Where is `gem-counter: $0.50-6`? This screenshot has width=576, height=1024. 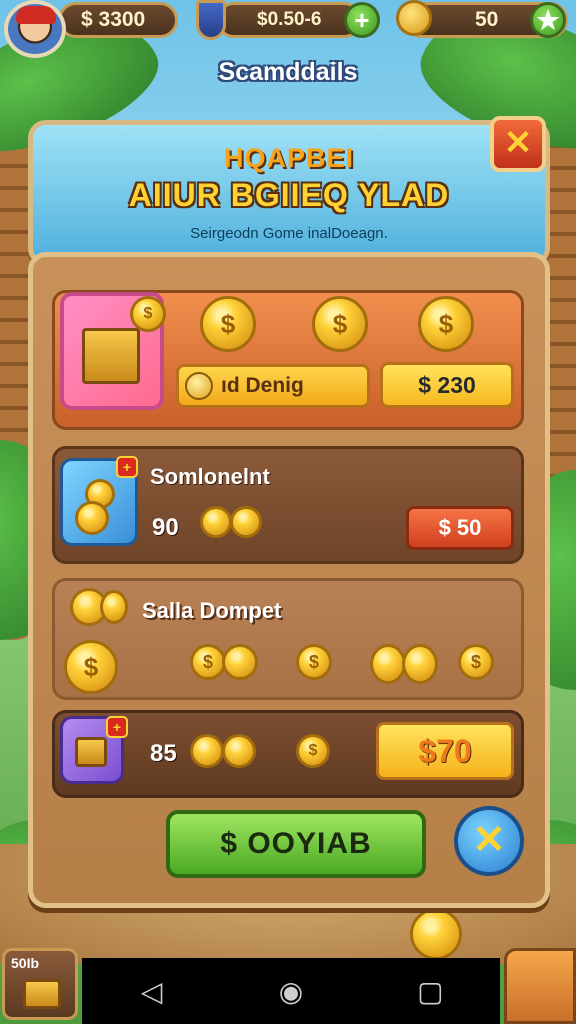
gem-counter: $0.50-6 is located at coordinates (289, 20).